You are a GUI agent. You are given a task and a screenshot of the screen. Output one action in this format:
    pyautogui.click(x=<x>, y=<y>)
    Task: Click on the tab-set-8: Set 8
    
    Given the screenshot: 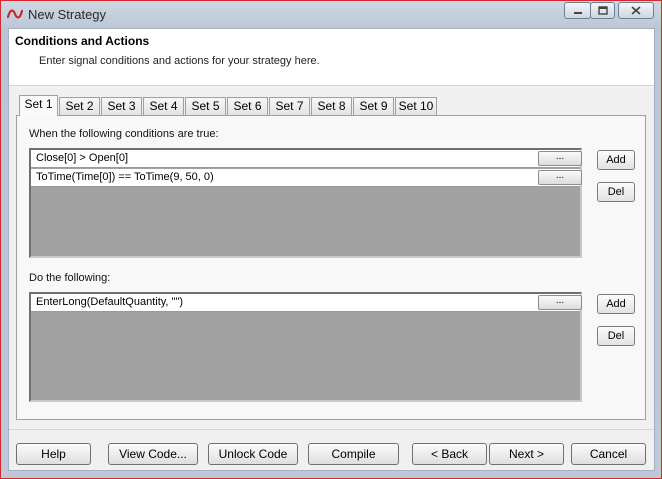 What is the action you would take?
    pyautogui.click(x=331, y=106)
    